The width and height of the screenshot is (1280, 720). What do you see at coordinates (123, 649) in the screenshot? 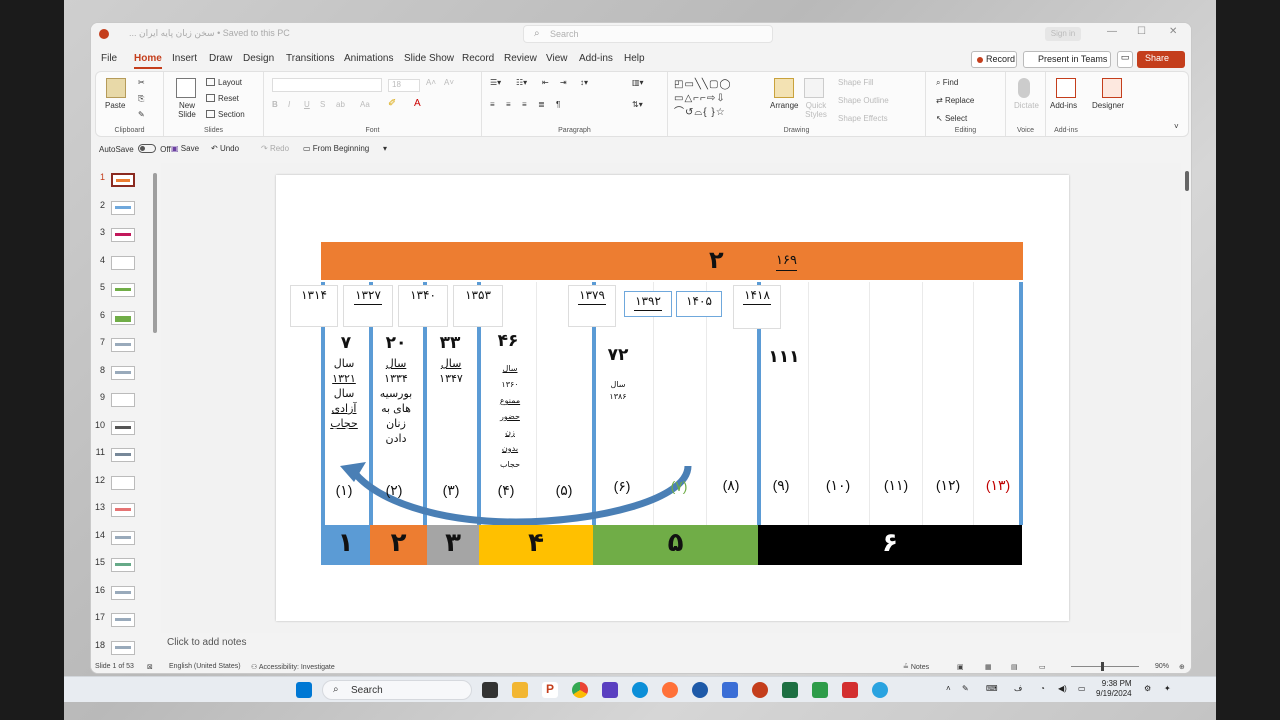
I see `thumbnail-18: 18` at bounding box center [123, 649].